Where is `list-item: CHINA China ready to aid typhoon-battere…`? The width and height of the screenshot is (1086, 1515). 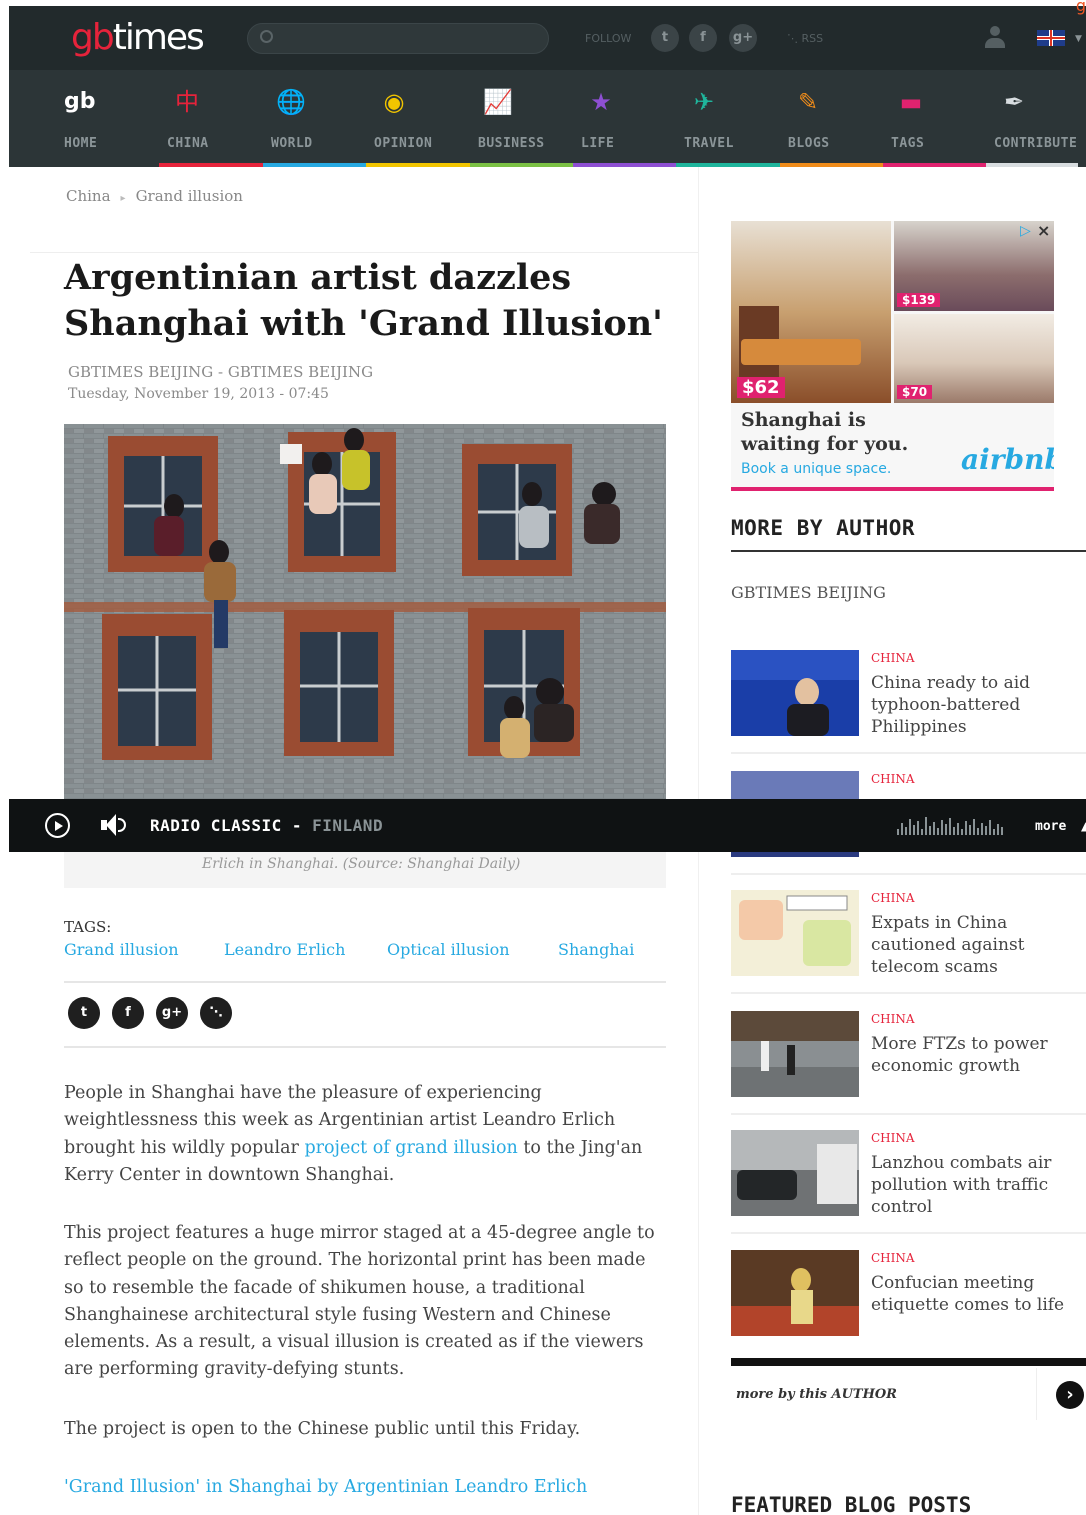 list-item: CHINA China ready to aid typhoon-battere… is located at coordinates (908, 702).